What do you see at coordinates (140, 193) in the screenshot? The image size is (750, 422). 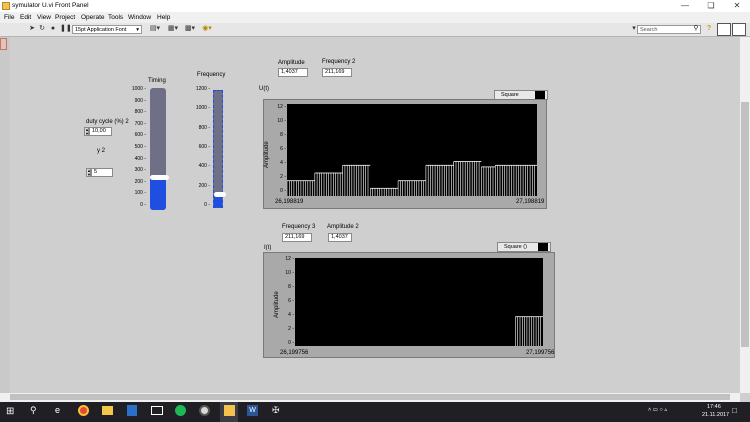 I see `timing-tick-label: 100 -` at bounding box center [140, 193].